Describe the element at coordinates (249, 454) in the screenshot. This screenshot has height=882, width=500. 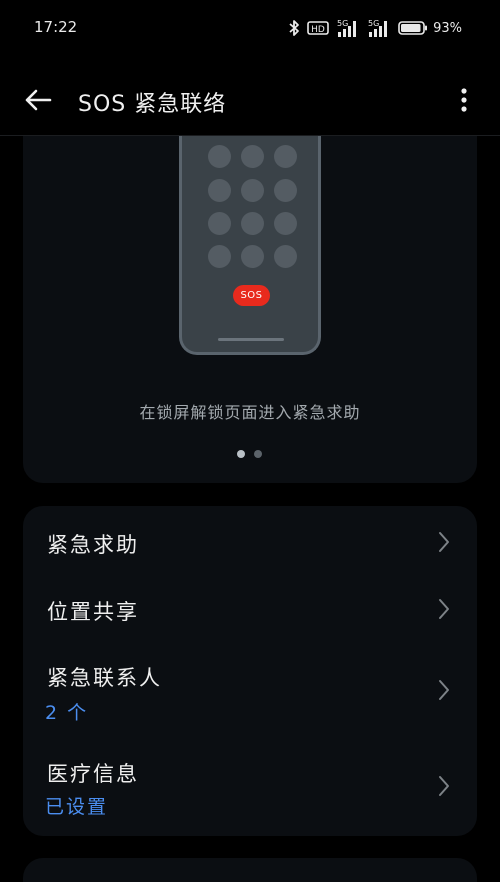
I see `page-indicator` at that location.